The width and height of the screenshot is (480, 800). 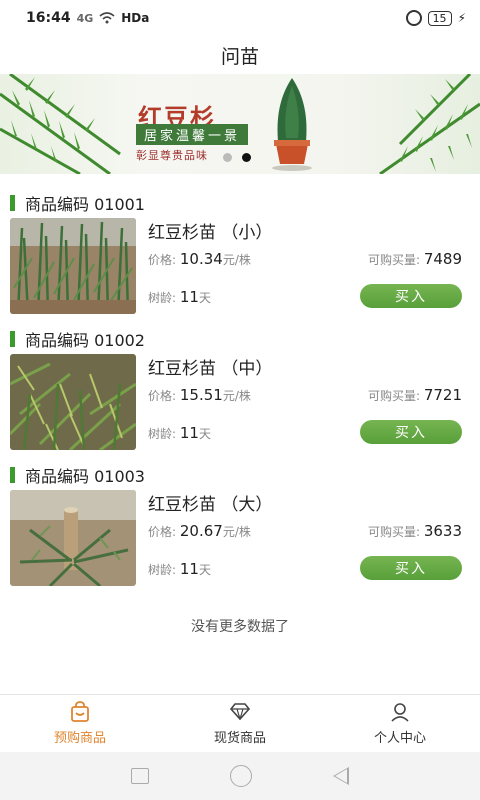 I want to click on banner-subtitle: 居家温馨一景, so click(x=192, y=134).